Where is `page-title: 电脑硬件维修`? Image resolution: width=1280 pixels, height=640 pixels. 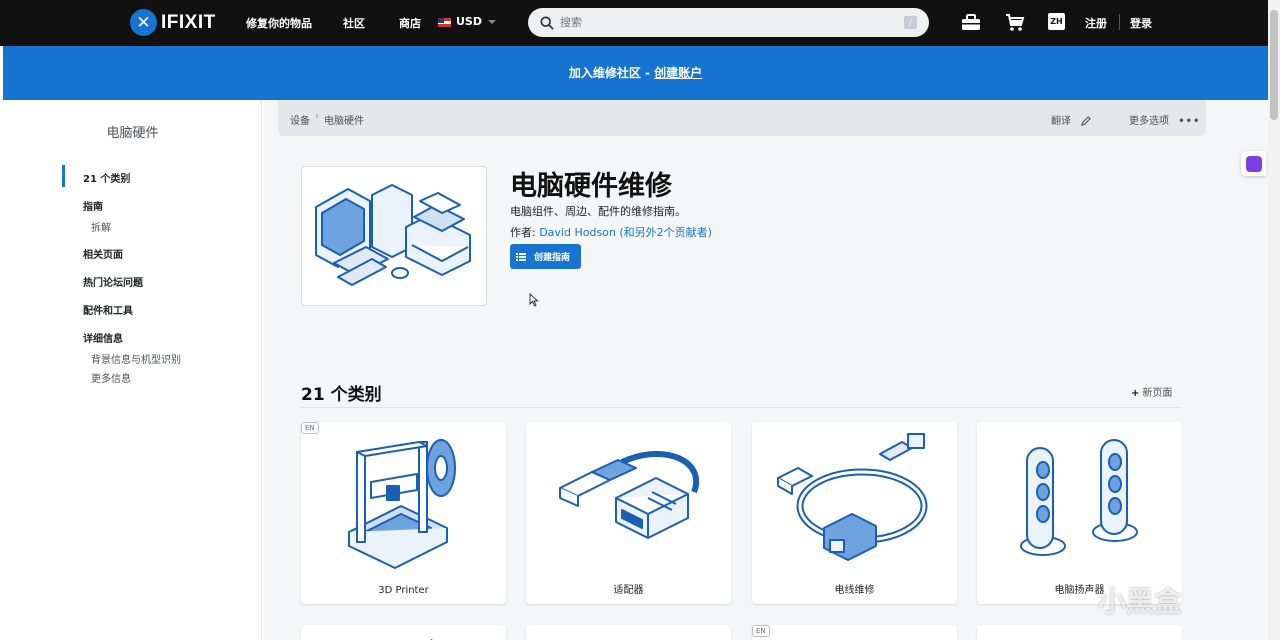 page-title: 电脑硬件维修 is located at coordinates (591, 186).